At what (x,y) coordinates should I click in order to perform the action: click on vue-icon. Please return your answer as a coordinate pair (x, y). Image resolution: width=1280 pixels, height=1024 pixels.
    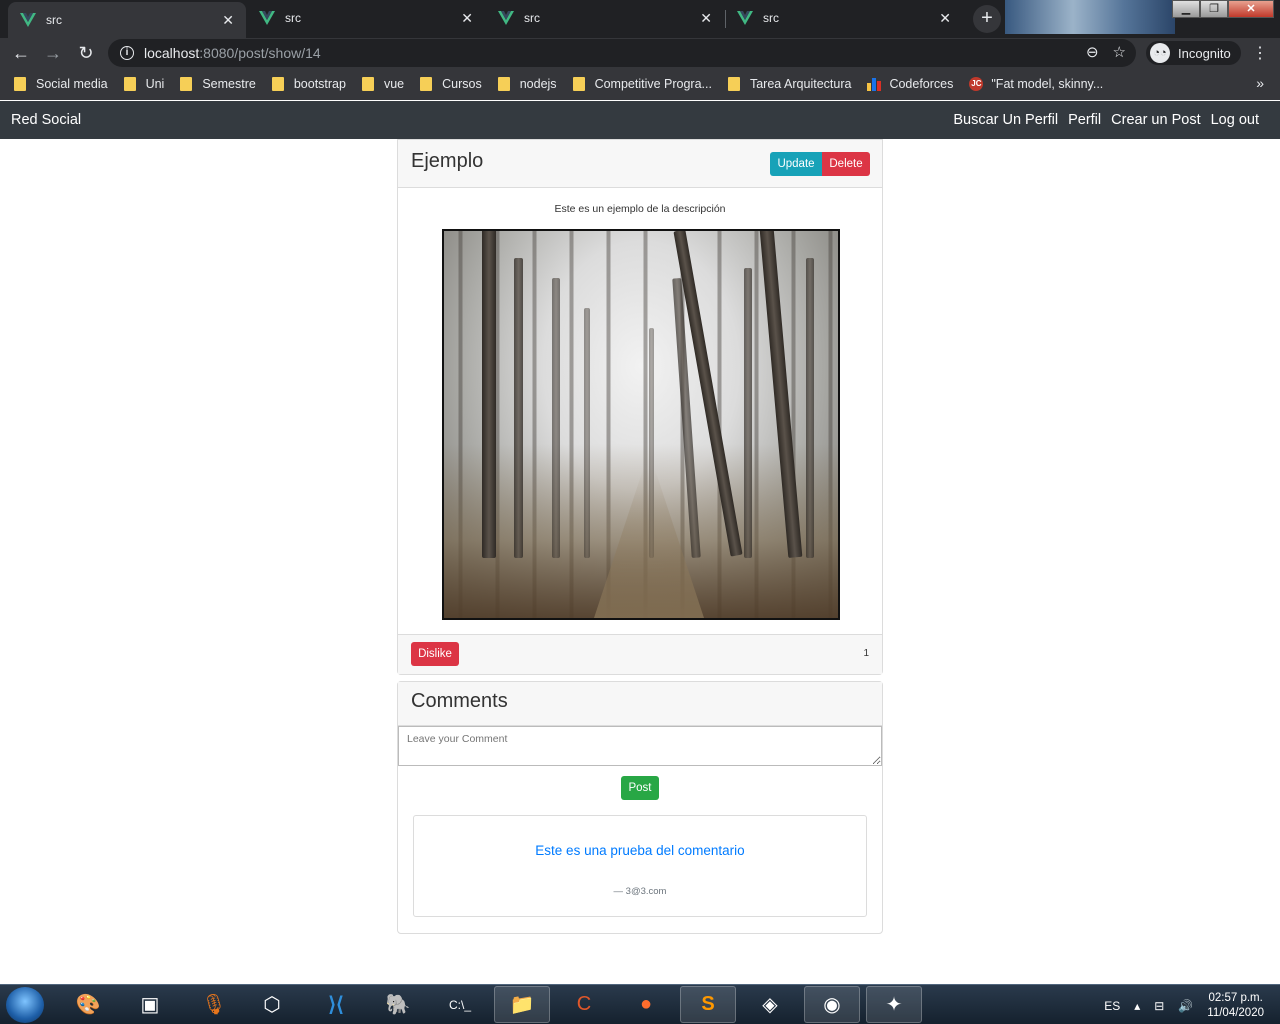
    Looking at the image, I should click on (267, 18).